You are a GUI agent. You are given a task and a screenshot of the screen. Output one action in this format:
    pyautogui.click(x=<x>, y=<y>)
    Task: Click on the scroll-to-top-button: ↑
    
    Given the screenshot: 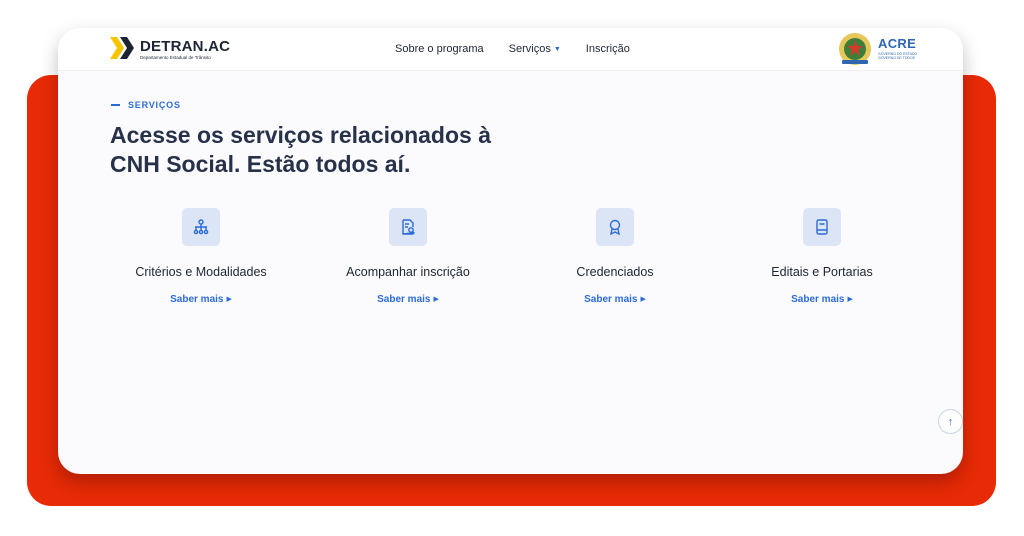 What is the action you would take?
    pyautogui.click(x=950, y=421)
    